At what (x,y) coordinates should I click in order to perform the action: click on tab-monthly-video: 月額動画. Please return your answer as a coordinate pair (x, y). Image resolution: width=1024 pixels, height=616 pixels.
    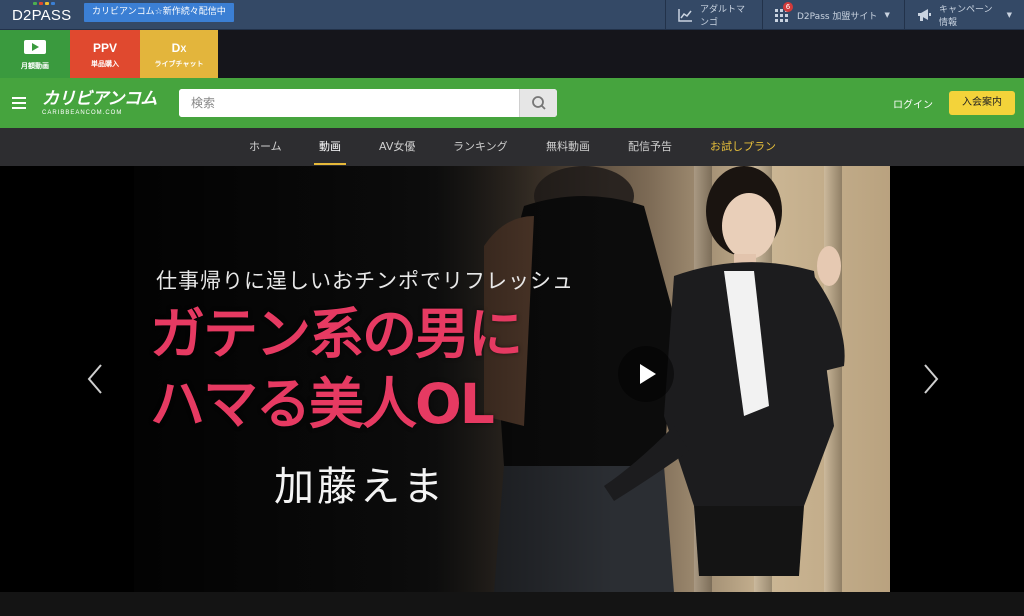
    Looking at the image, I should click on (35, 54).